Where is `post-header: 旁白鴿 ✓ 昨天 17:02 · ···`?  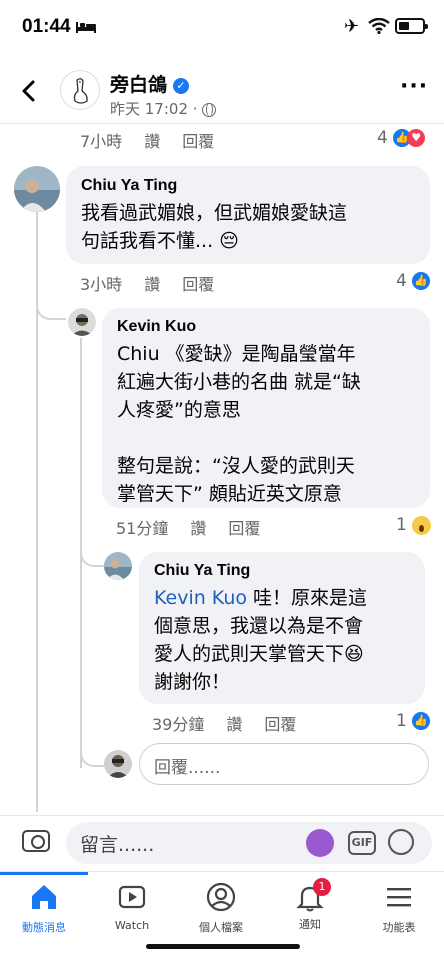 post-header: 旁白鴿 ✓ 昨天 17:02 · ··· is located at coordinates (222, 90).